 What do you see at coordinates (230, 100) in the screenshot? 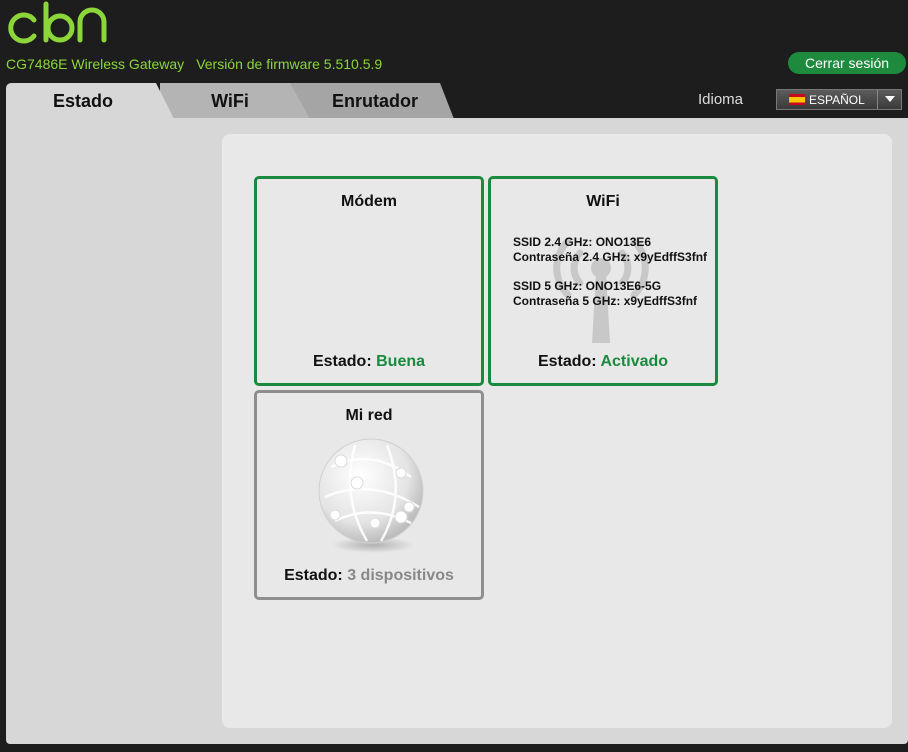
I see `tab-label: WiFi` at bounding box center [230, 100].